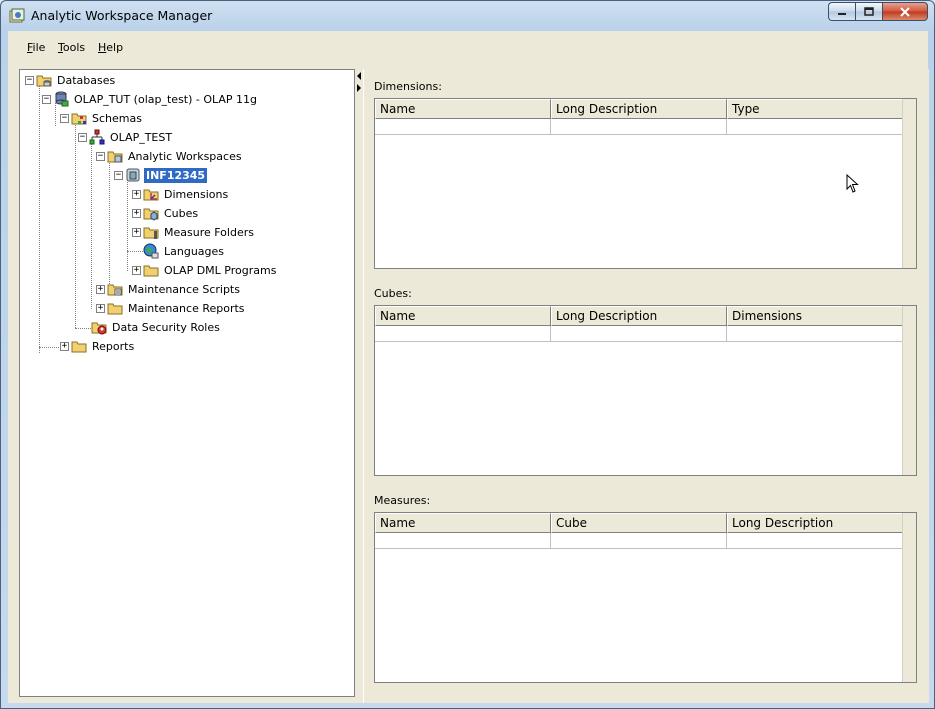  What do you see at coordinates (76, 80) in the screenshot?
I see `tree-node-databases: Databases` at bounding box center [76, 80].